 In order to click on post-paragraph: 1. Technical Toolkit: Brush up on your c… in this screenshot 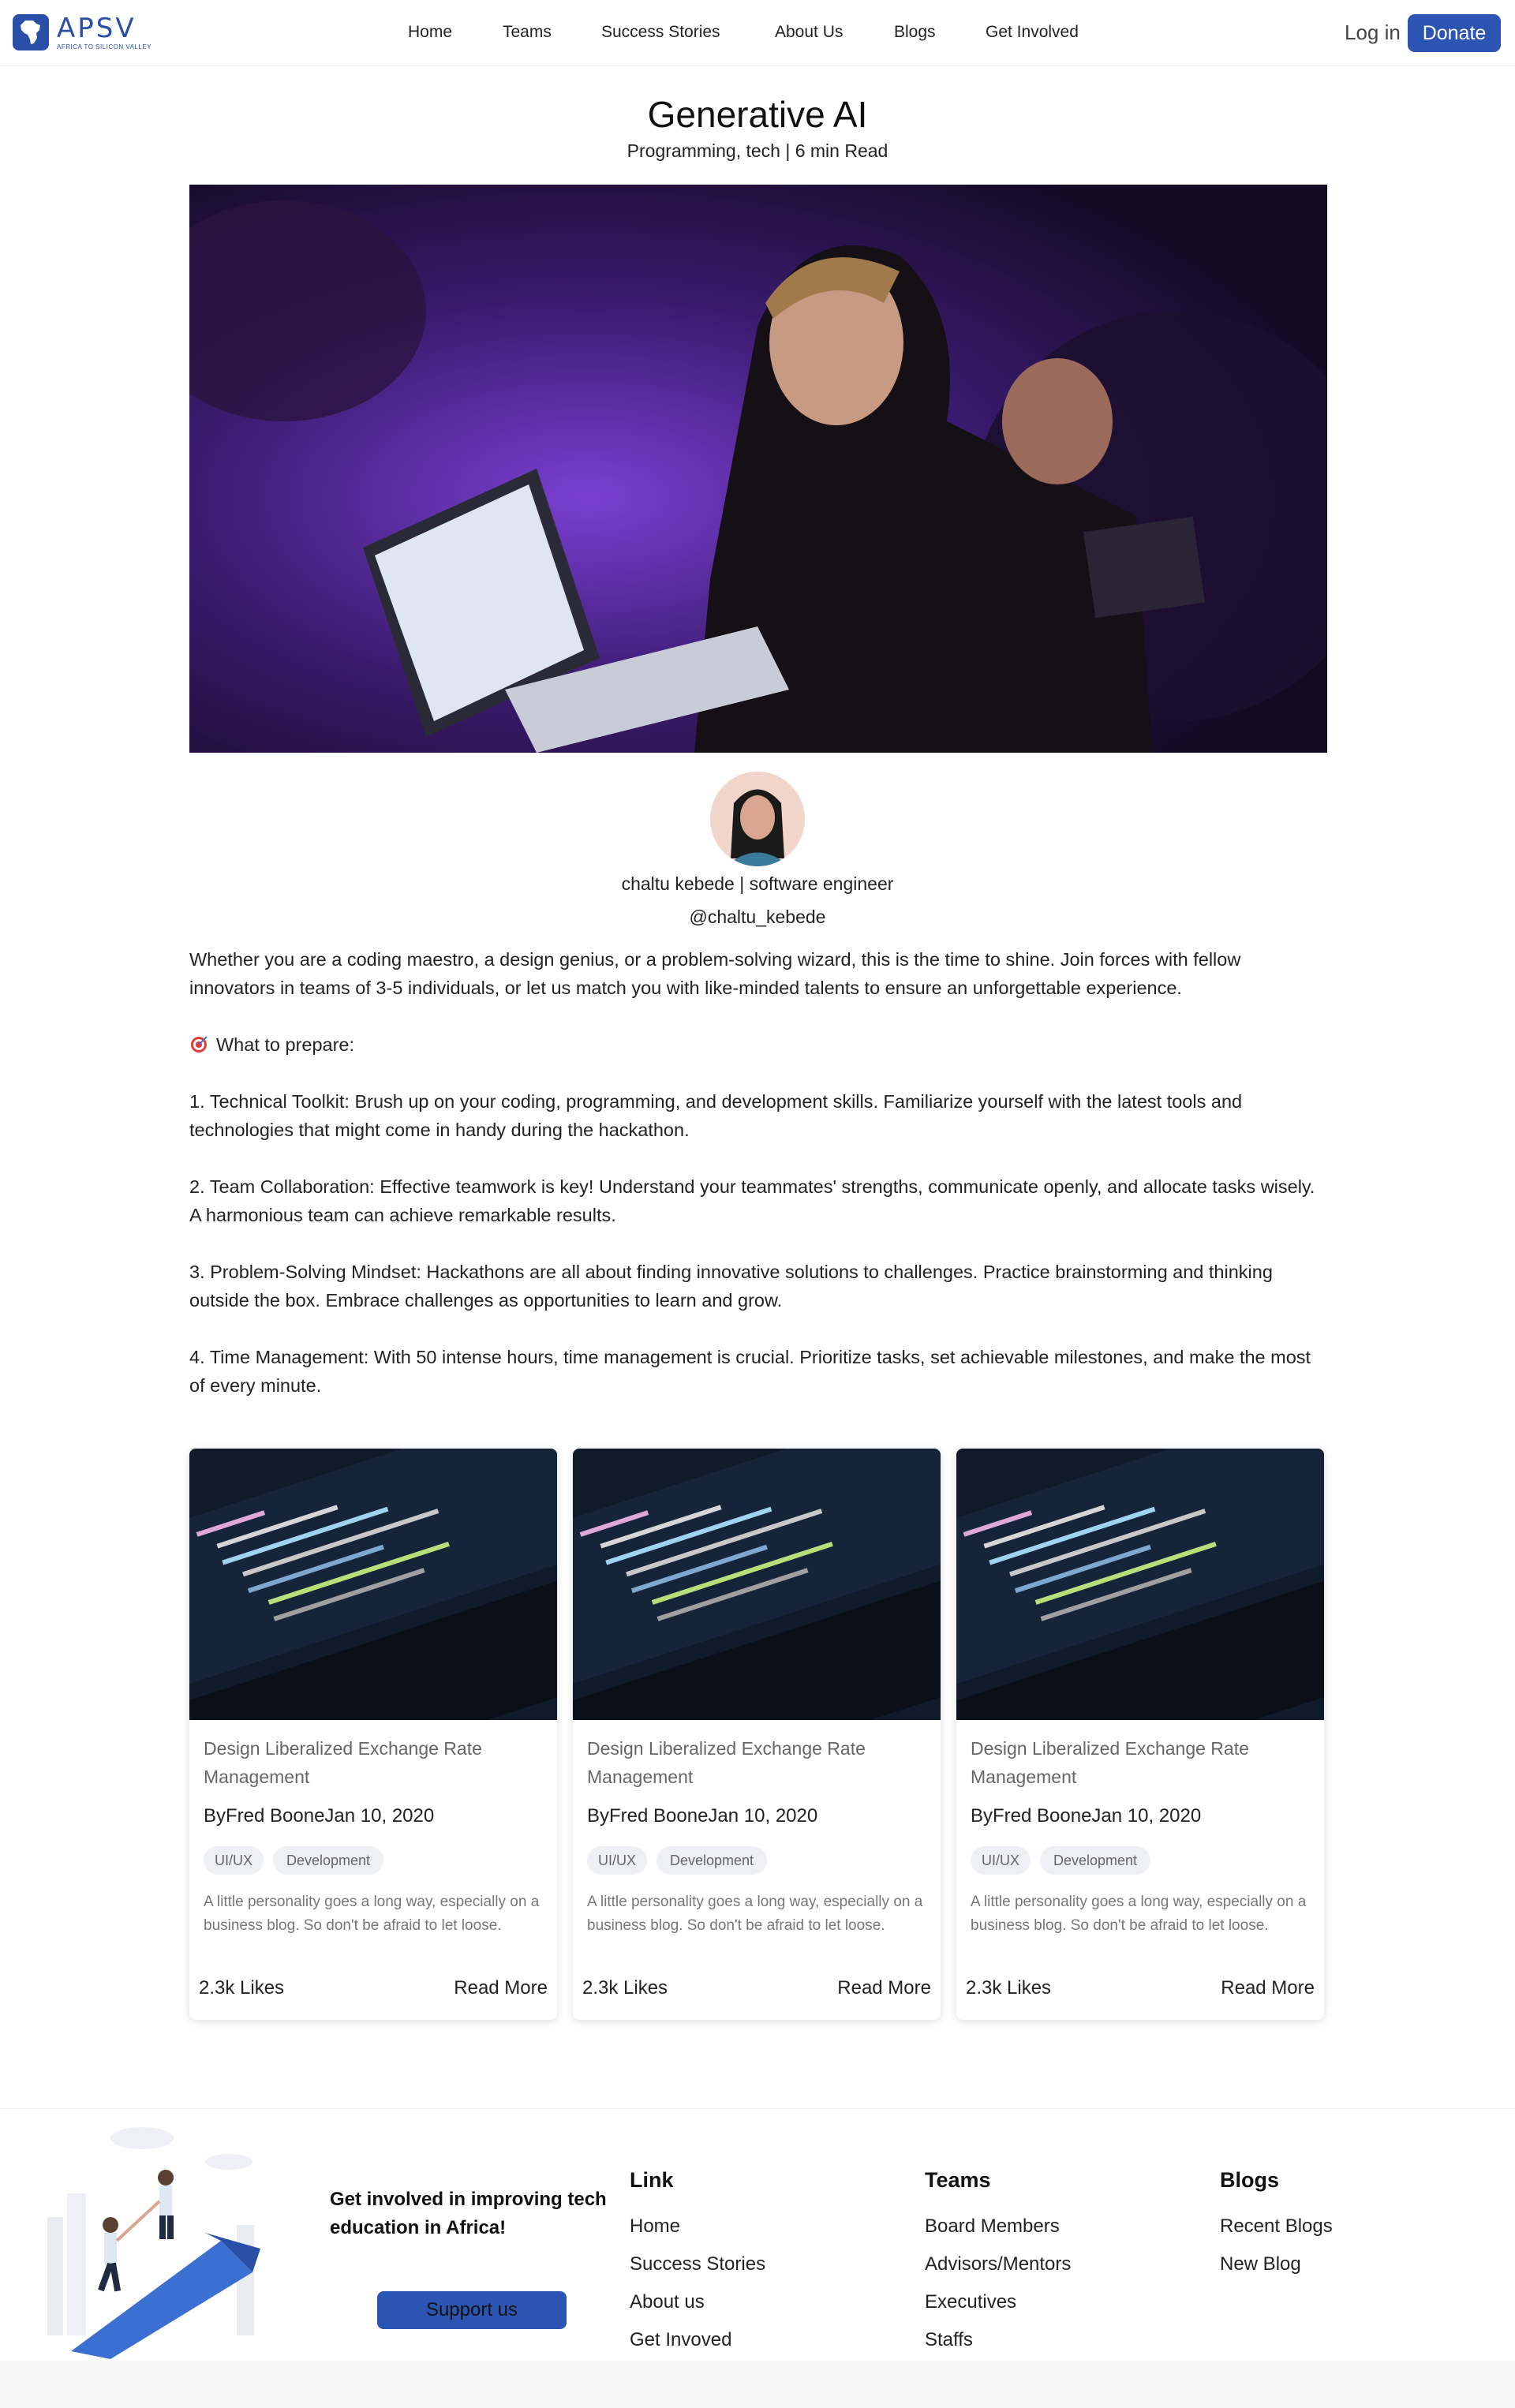, I will do `click(716, 1116)`.